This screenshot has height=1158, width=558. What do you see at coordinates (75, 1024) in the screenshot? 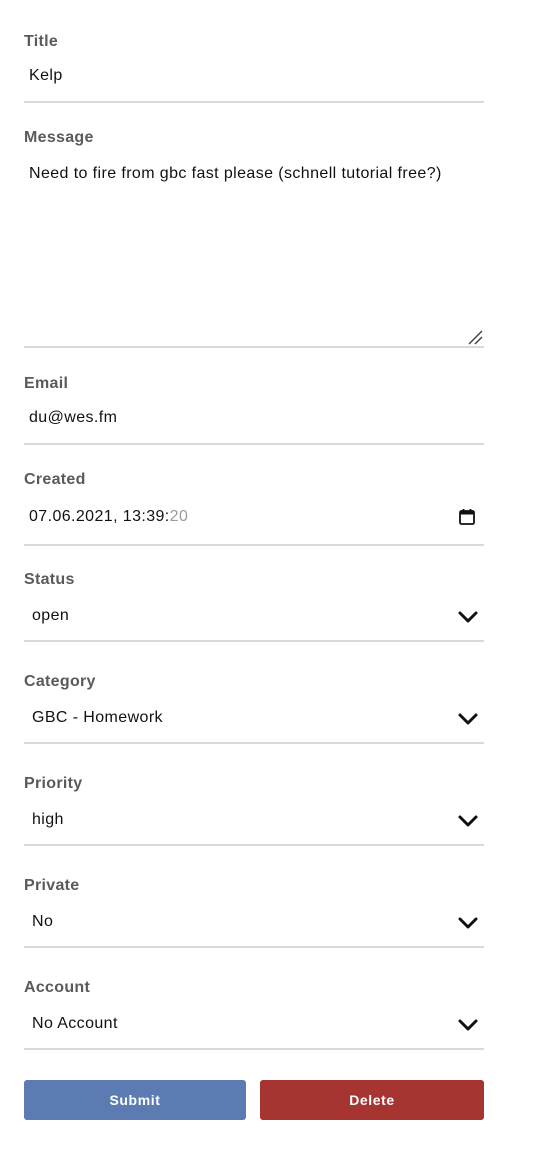
I see `account-select: No Account` at bounding box center [75, 1024].